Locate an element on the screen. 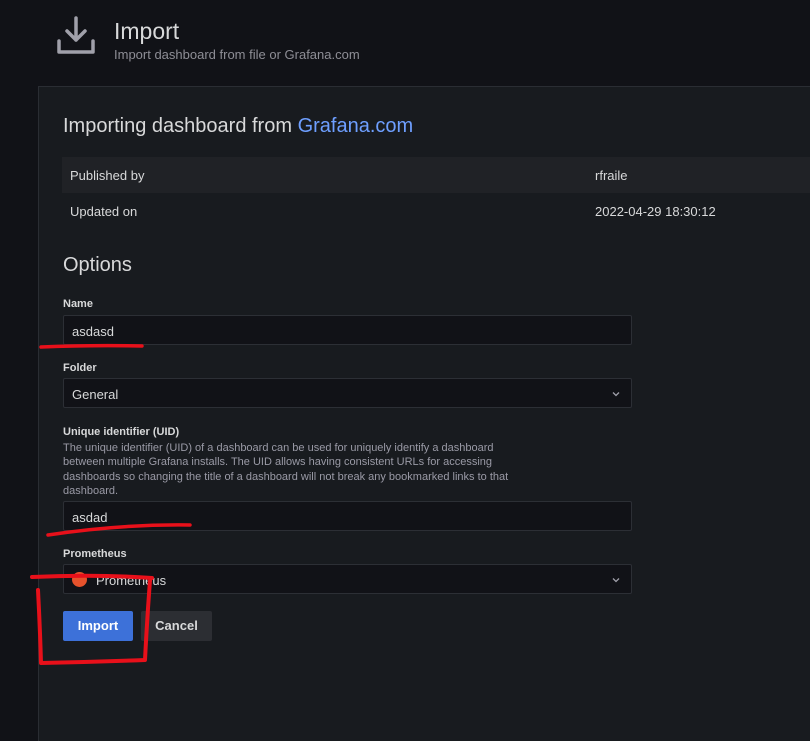  folder-label: Folder is located at coordinates (80, 368).